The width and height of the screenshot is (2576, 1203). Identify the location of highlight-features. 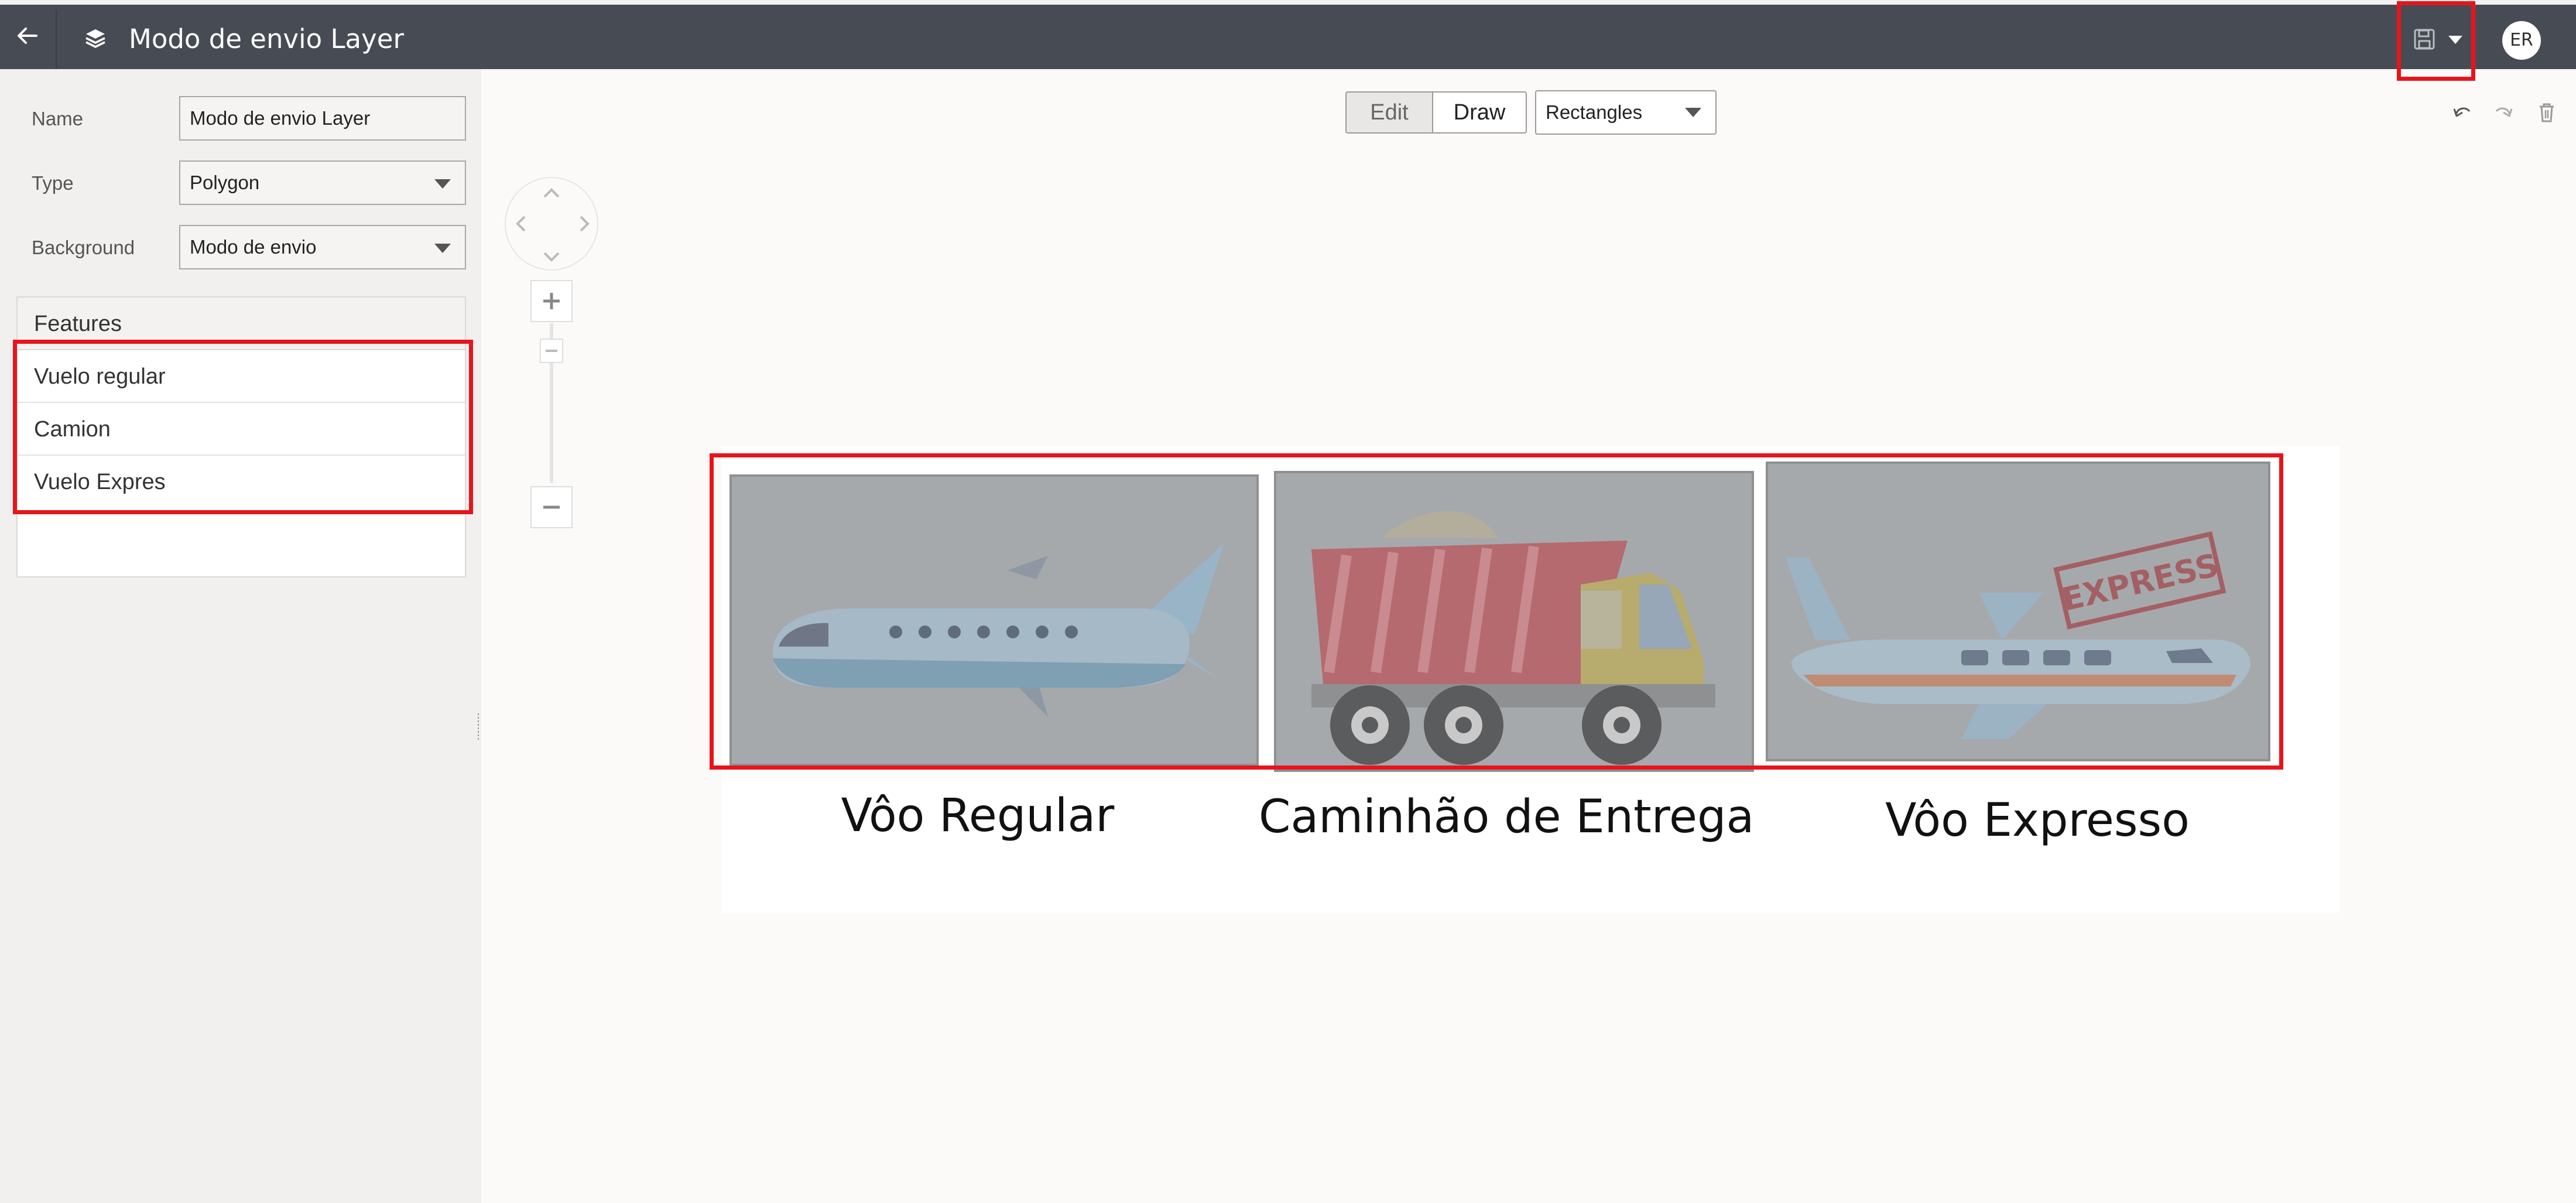
(243, 427).